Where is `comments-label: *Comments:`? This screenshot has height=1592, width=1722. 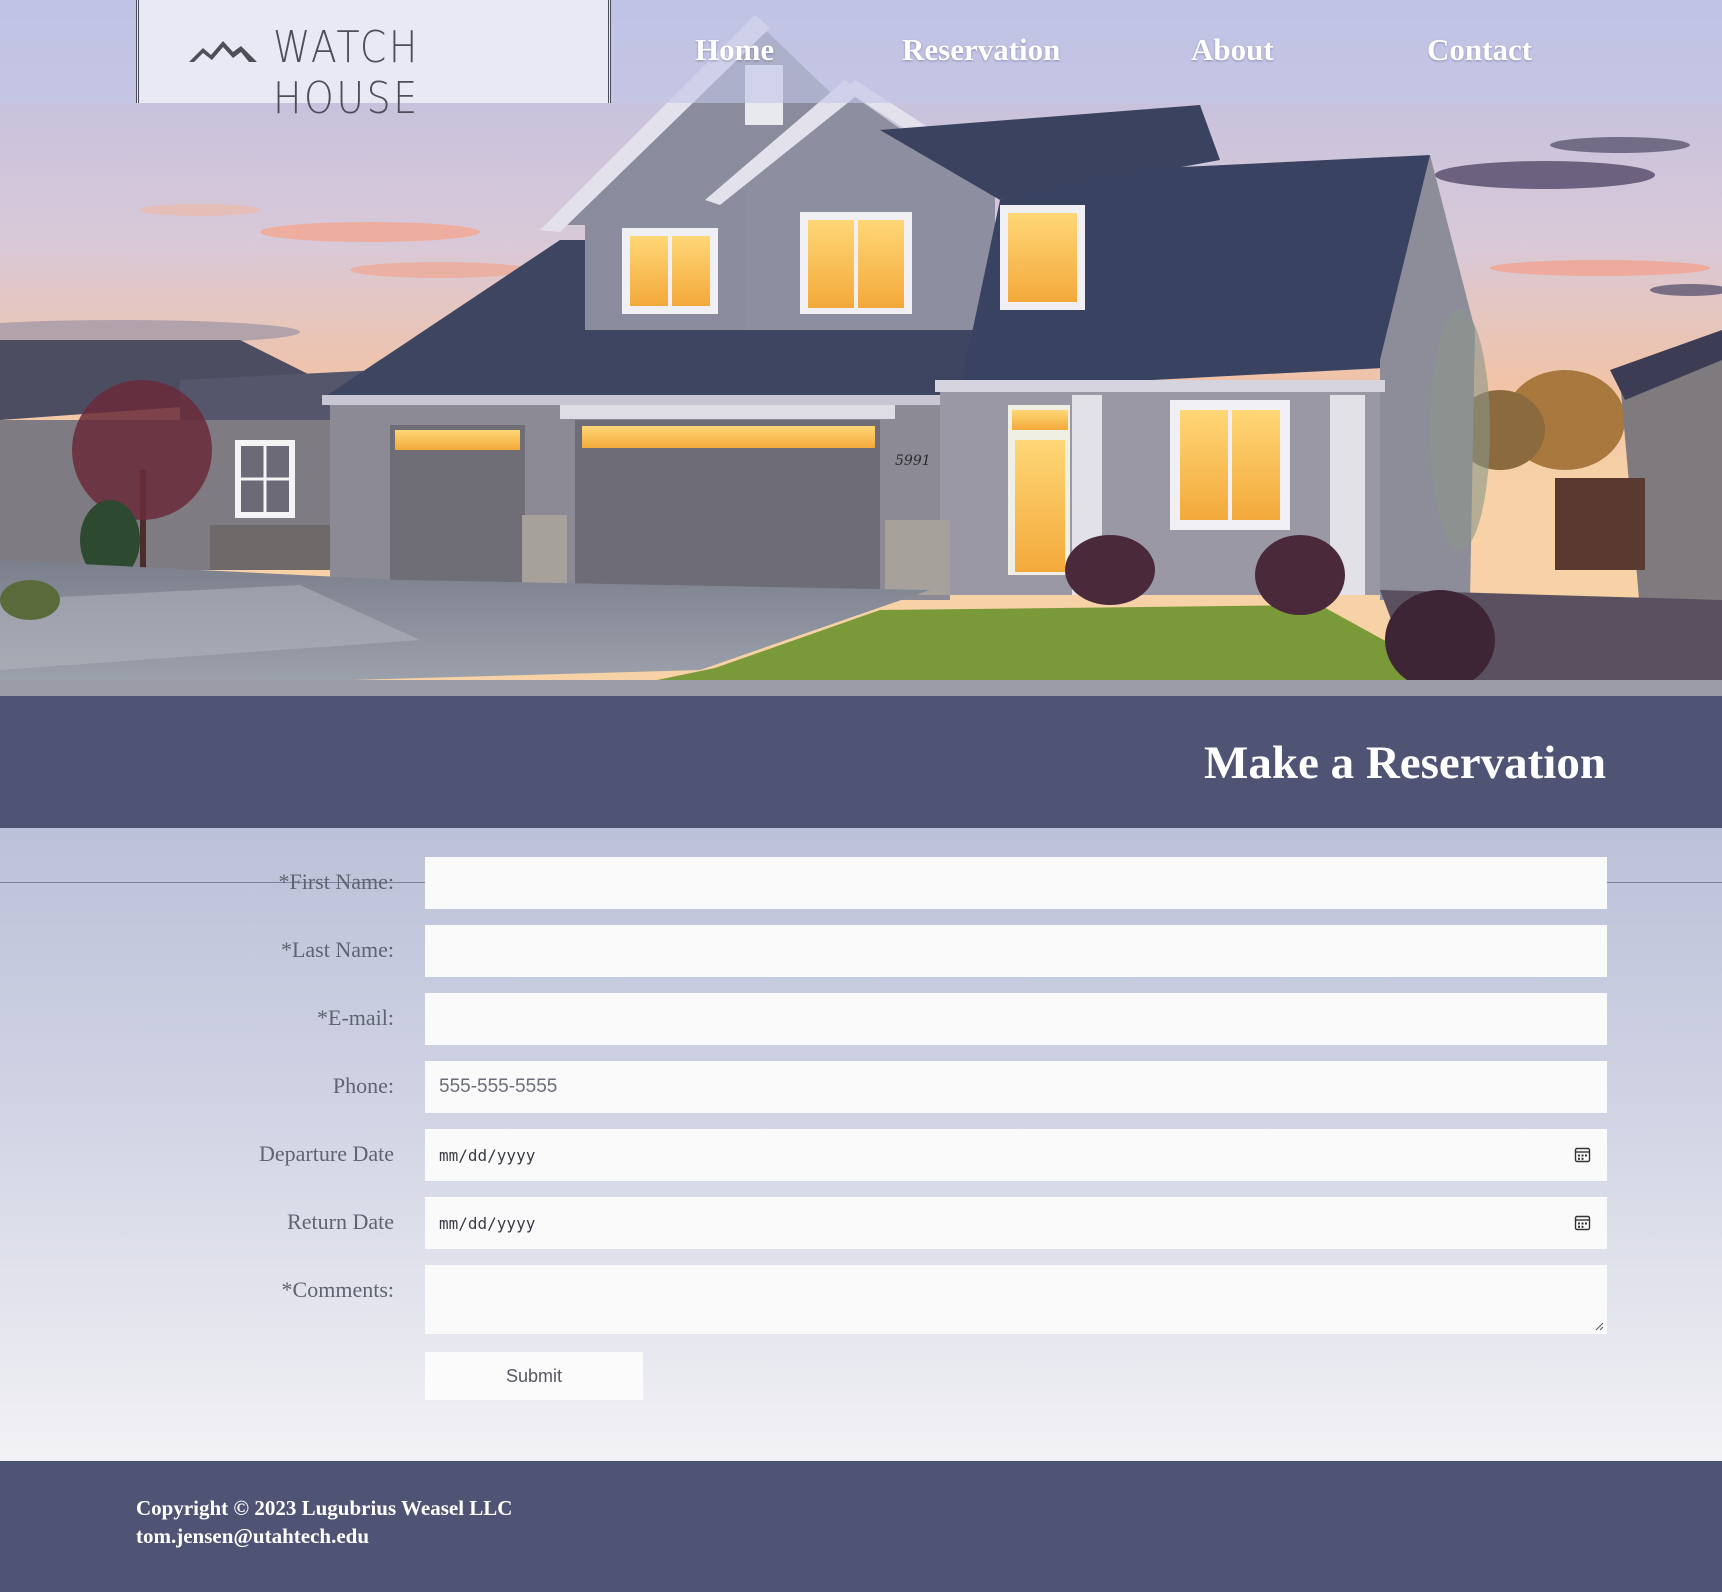
comments-label: *Comments: is located at coordinates (337, 1289).